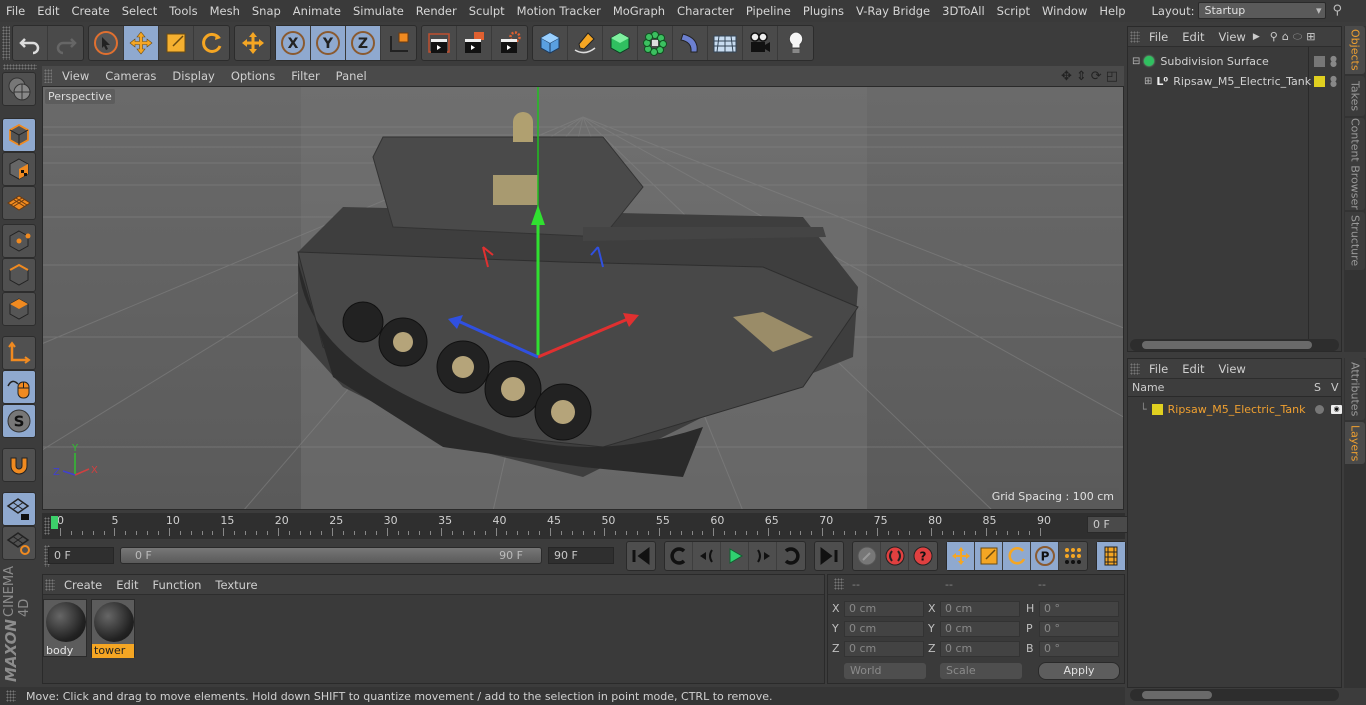 The width and height of the screenshot is (1366, 705). Describe the element at coordinates (760, 43) in the screenshot. I see `camera-button` at that location.